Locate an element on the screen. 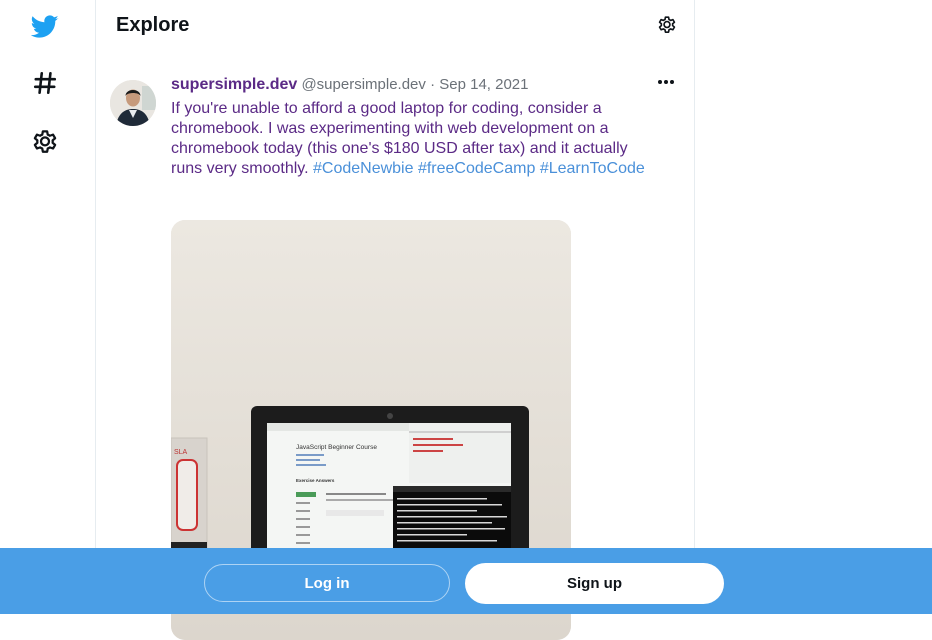 The image size is (932, 640). course-title: JavaScript Beginner Course is located at coordinates (336, 447).